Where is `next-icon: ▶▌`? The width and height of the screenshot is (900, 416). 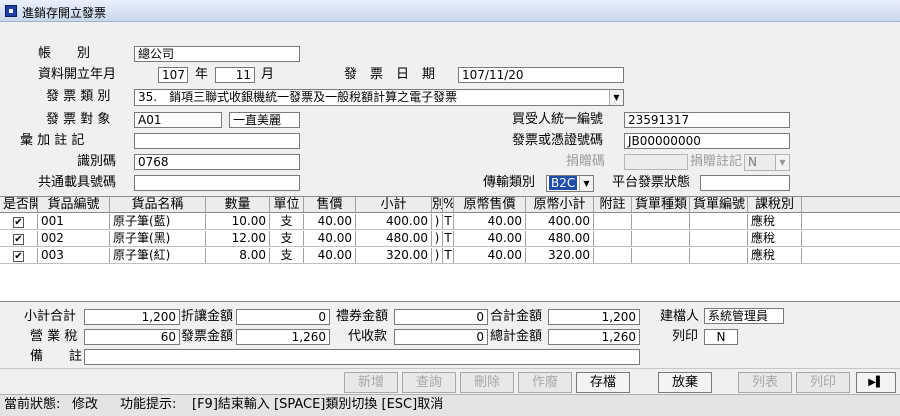
next-icon: ▶▌ is located at coordinates (876, 382).